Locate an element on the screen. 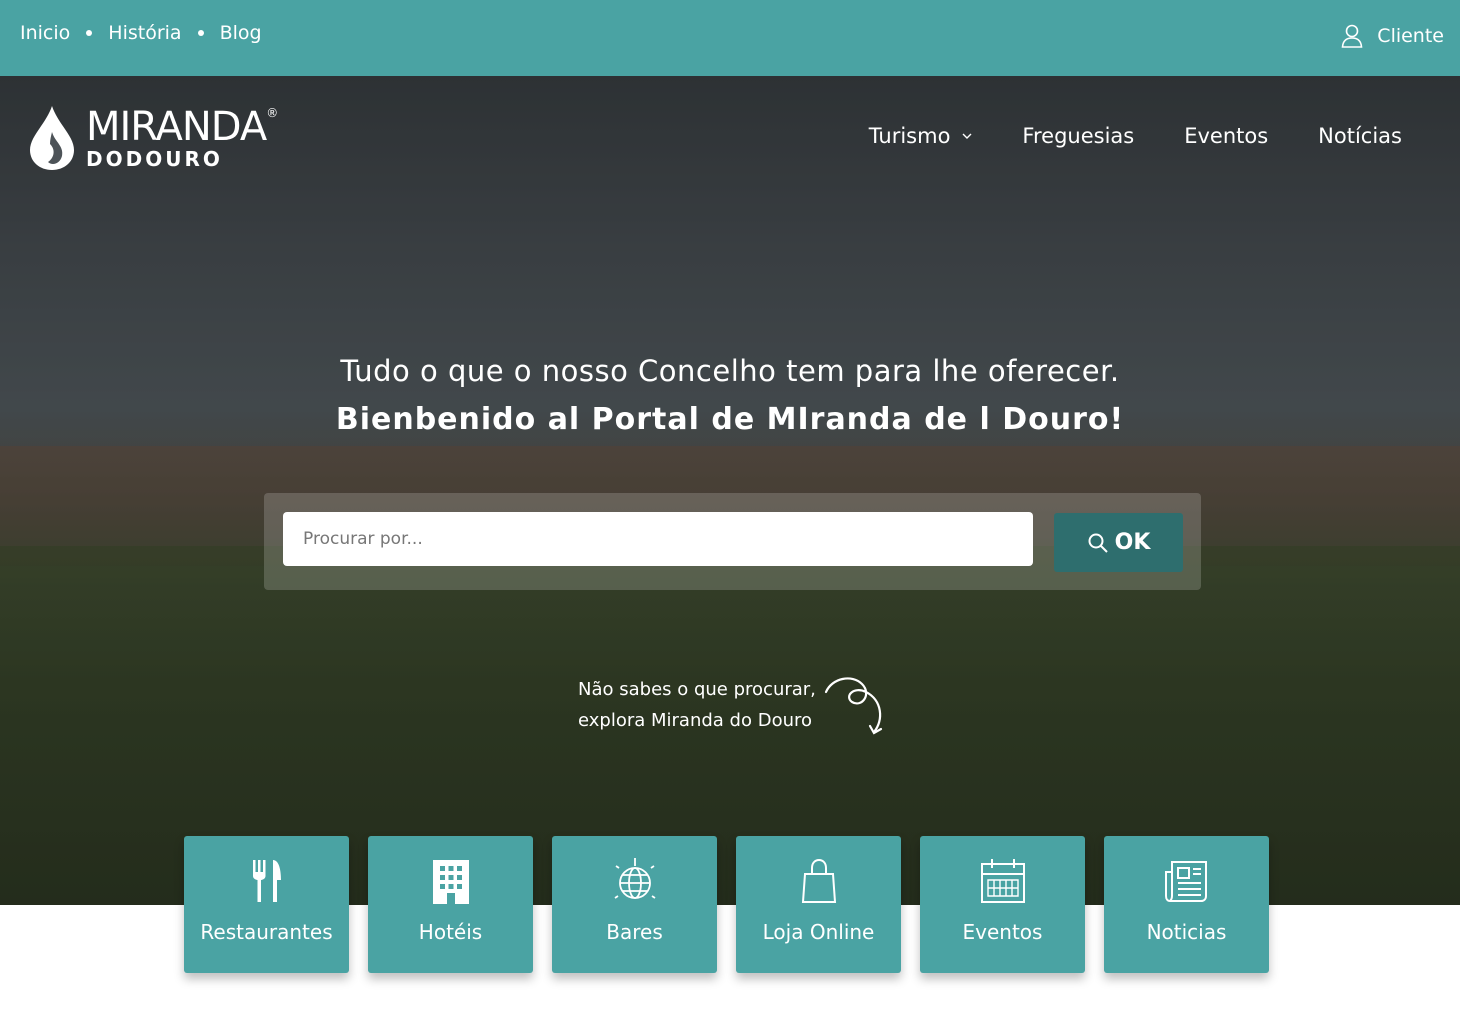 This screenshot has width=1460, height=1031. search-panel: OK is located at coordinates (732, 541).